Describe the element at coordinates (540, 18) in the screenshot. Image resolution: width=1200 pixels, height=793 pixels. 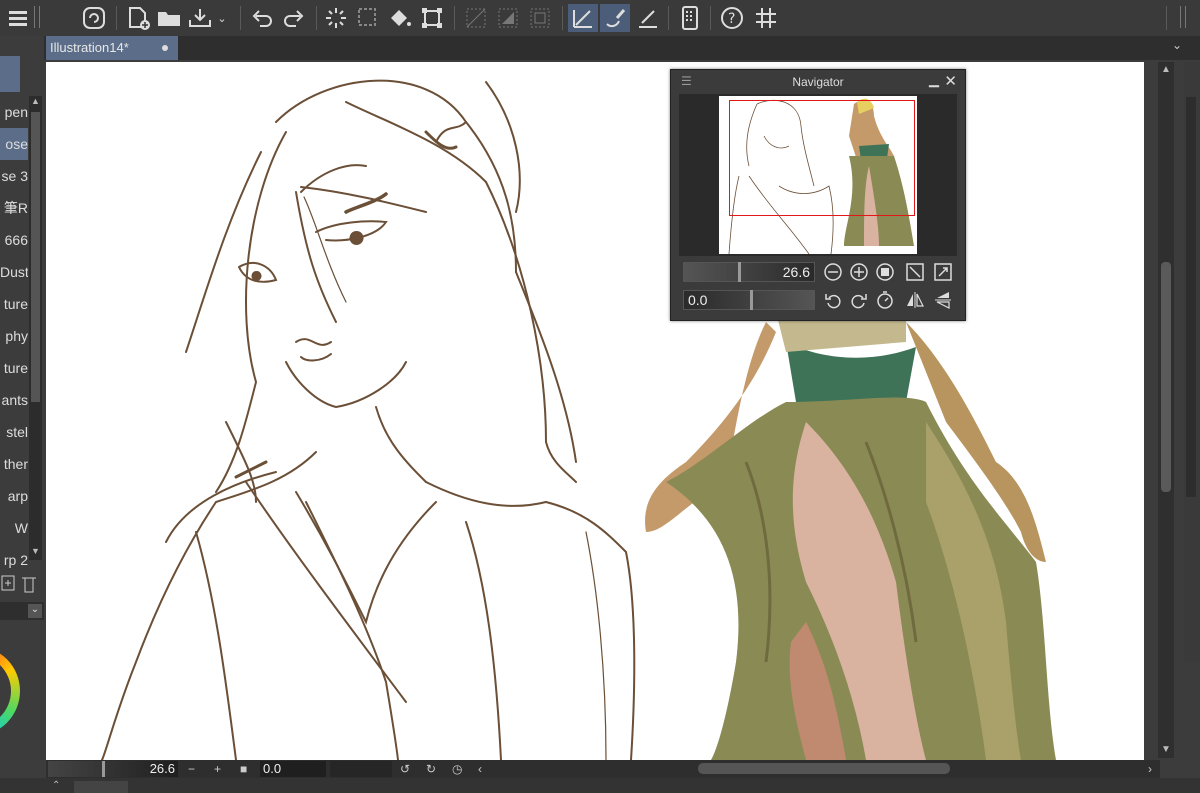
I see `snap-frame-icon` at that location.